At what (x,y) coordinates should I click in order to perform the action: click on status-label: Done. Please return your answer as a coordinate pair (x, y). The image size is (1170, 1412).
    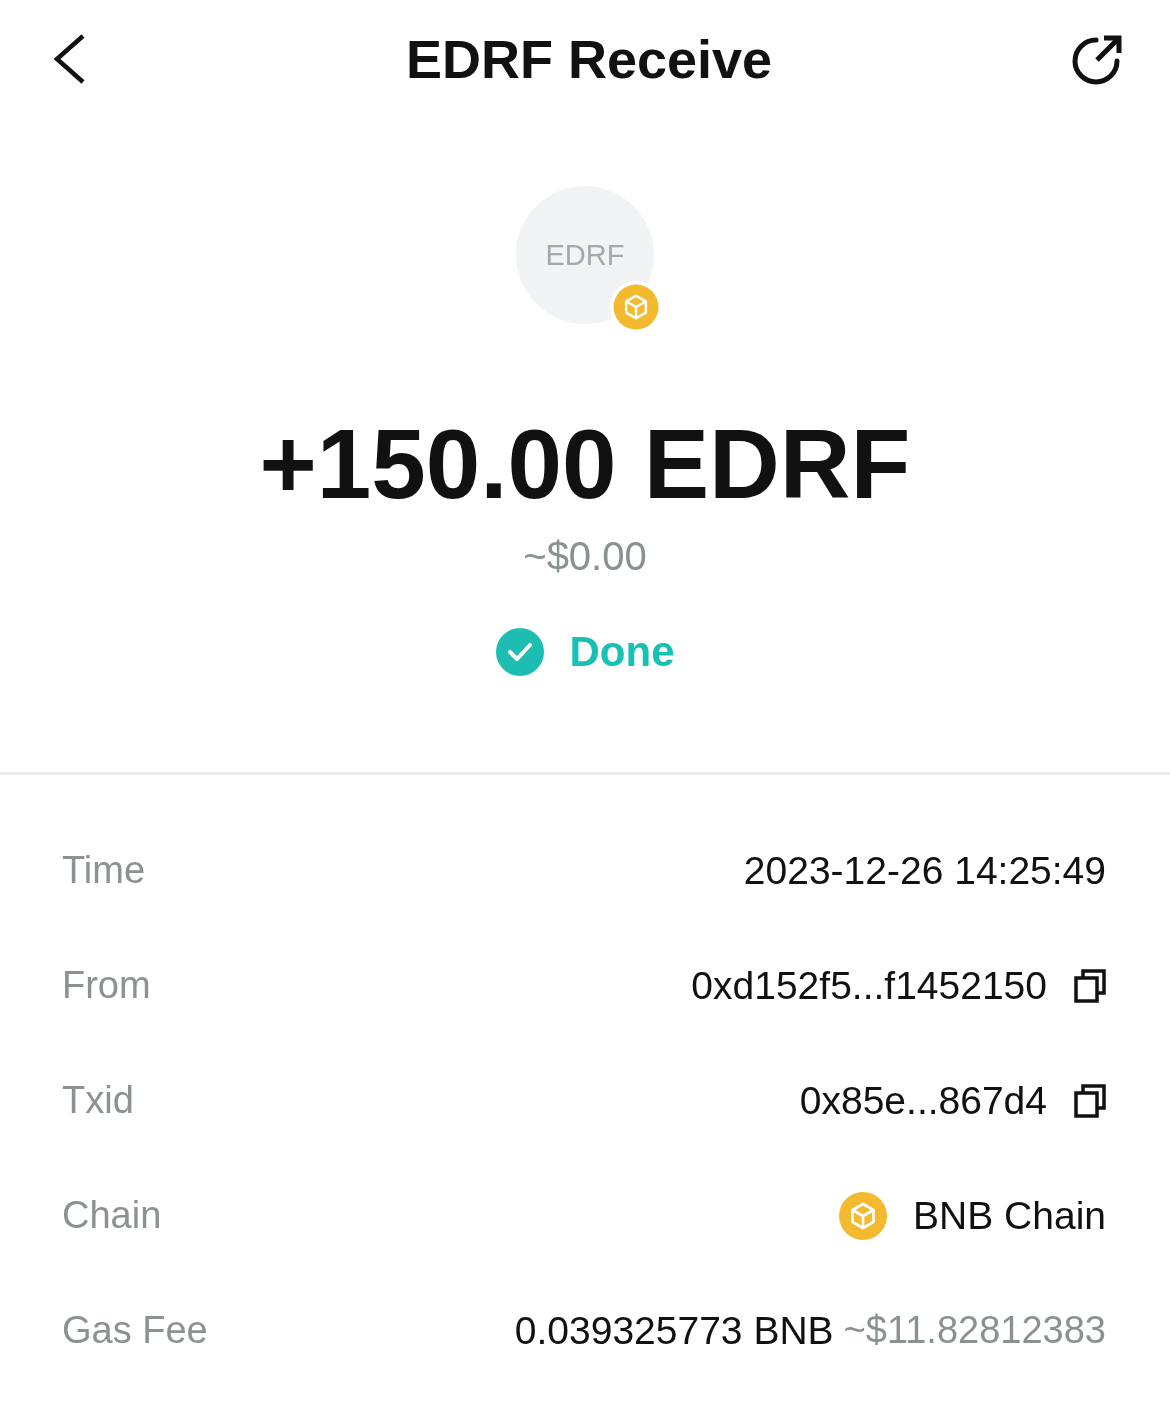
    Looking at the image, I should click on (622, 652).